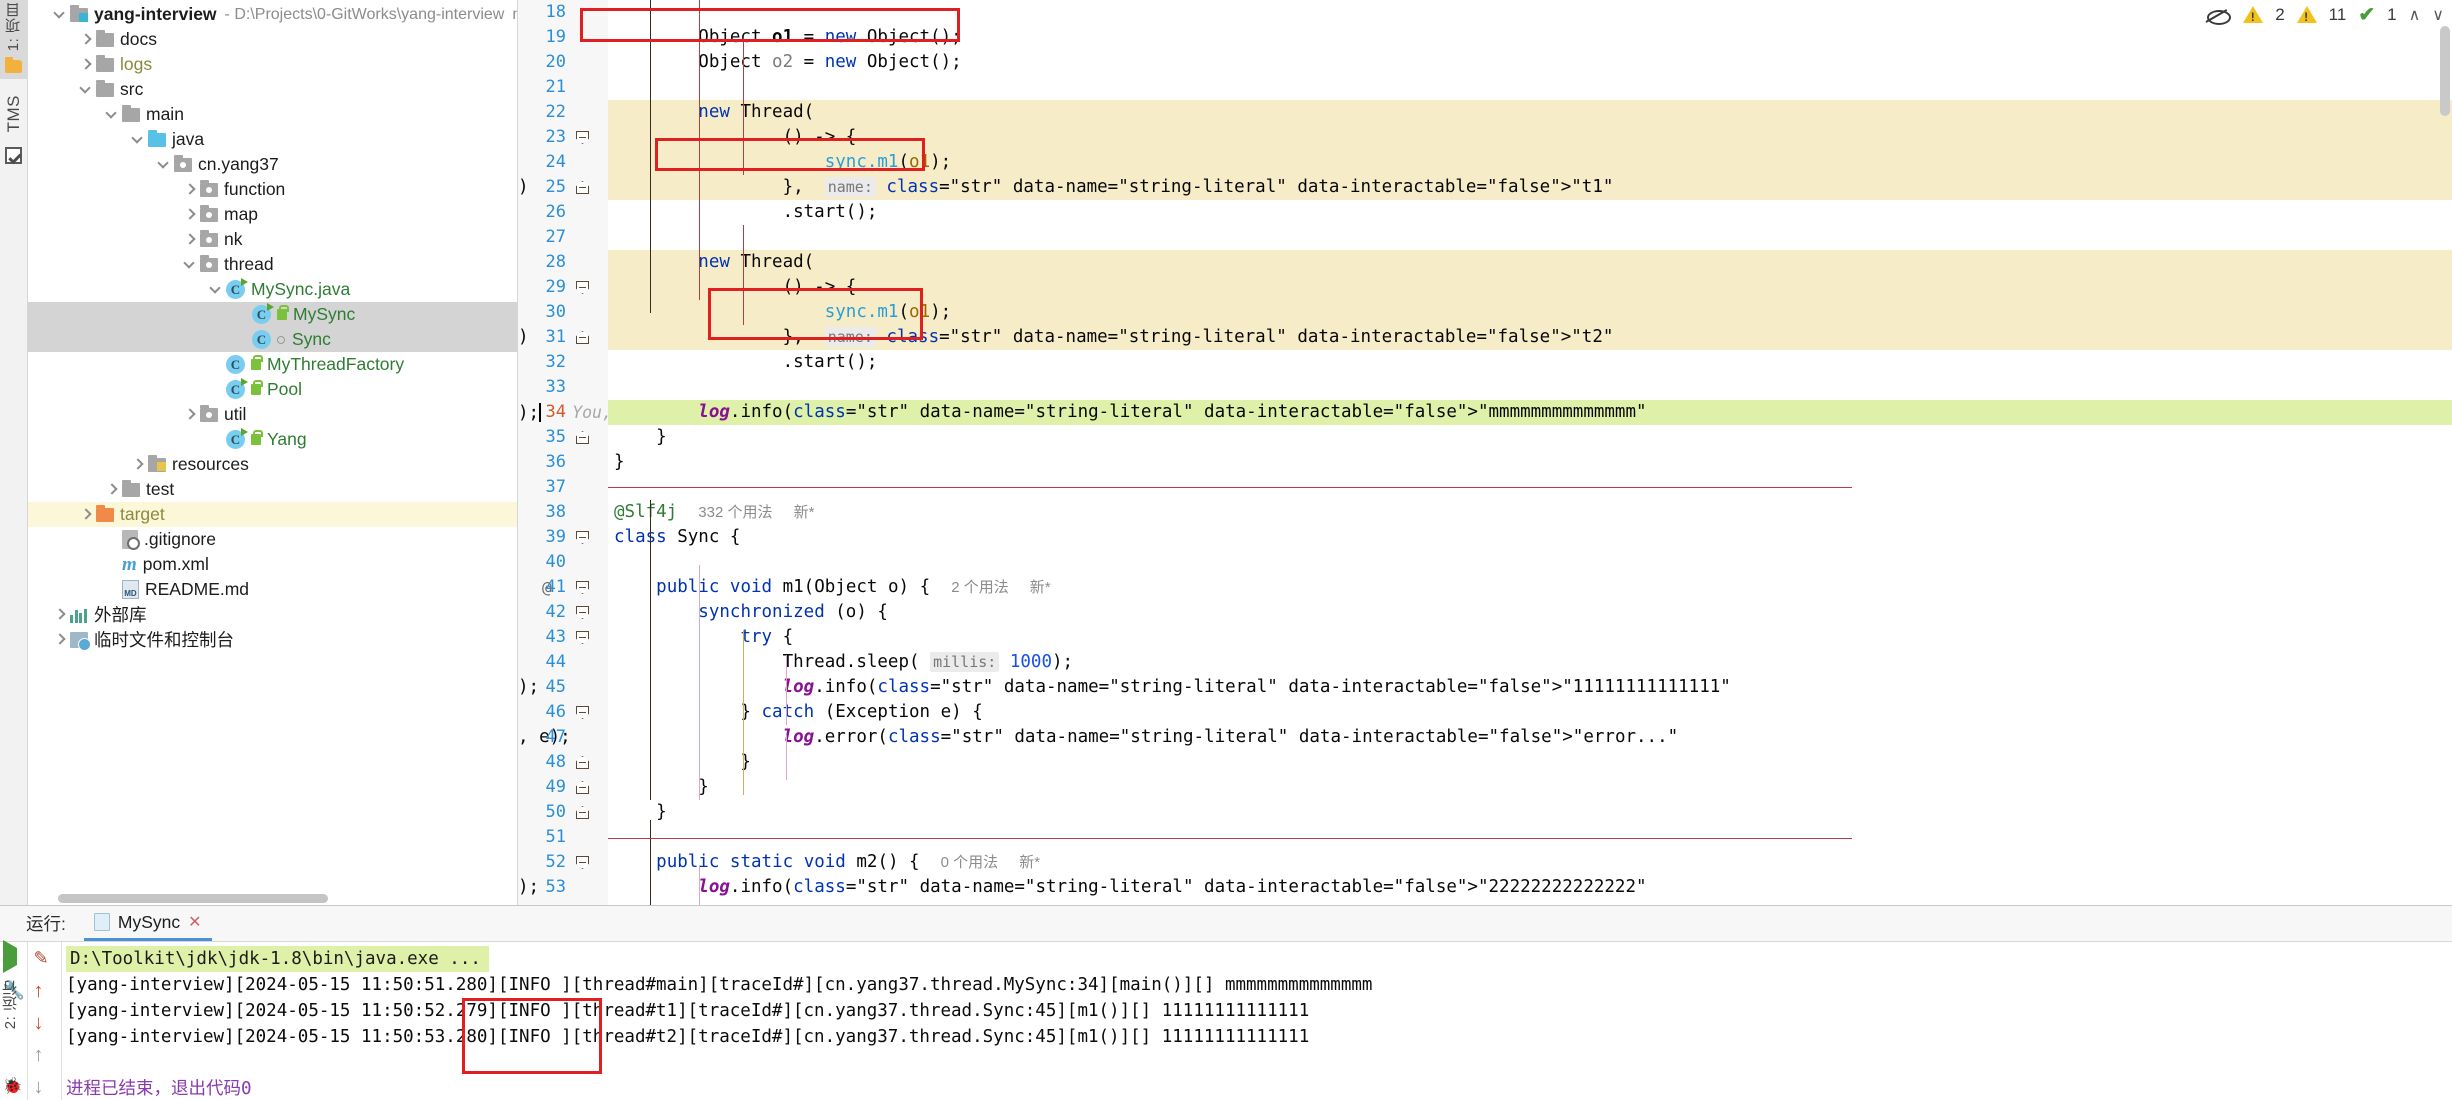 This screenshot has height=1100, width=2452. Describe the element at coordinates (1485, 212) in the screenshot. I see `code-line: 26 .start();` at that location.